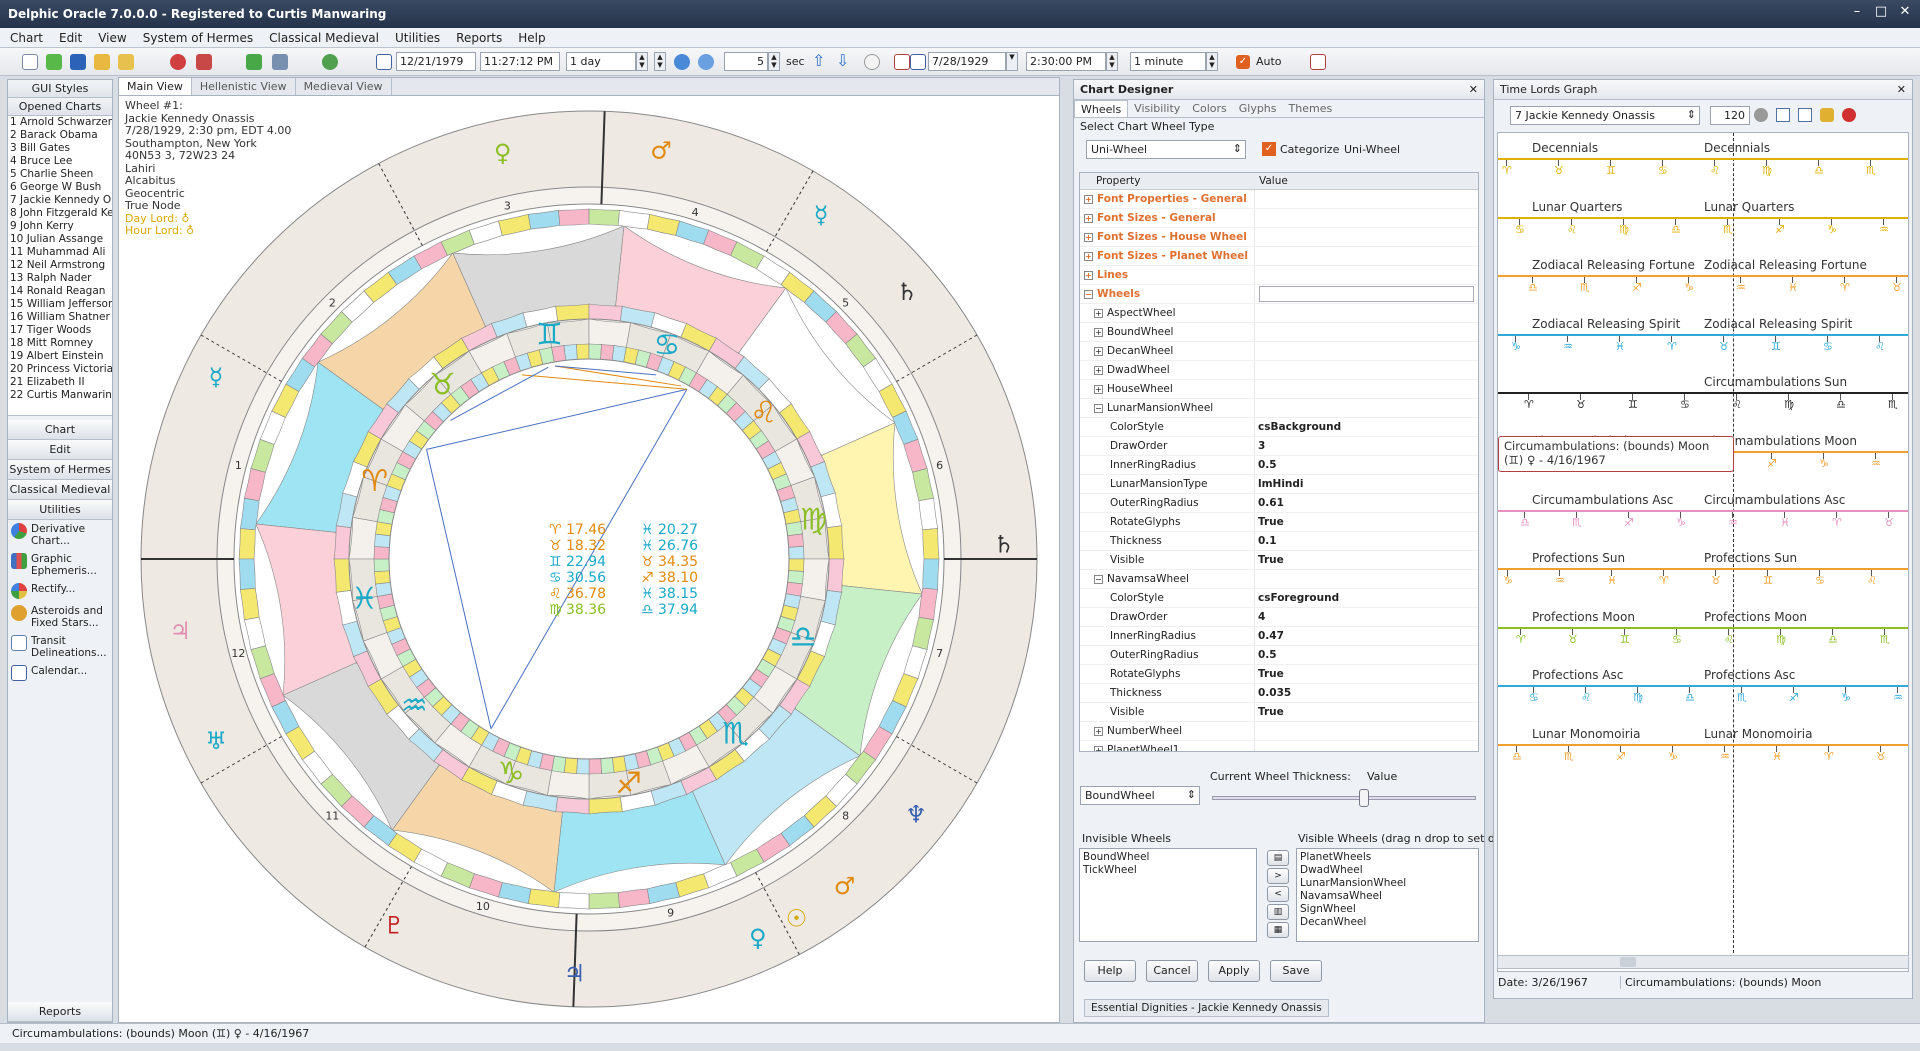  I want to click on property-row: + Font Sizes - Planet Wheel, so click(1279, 256).